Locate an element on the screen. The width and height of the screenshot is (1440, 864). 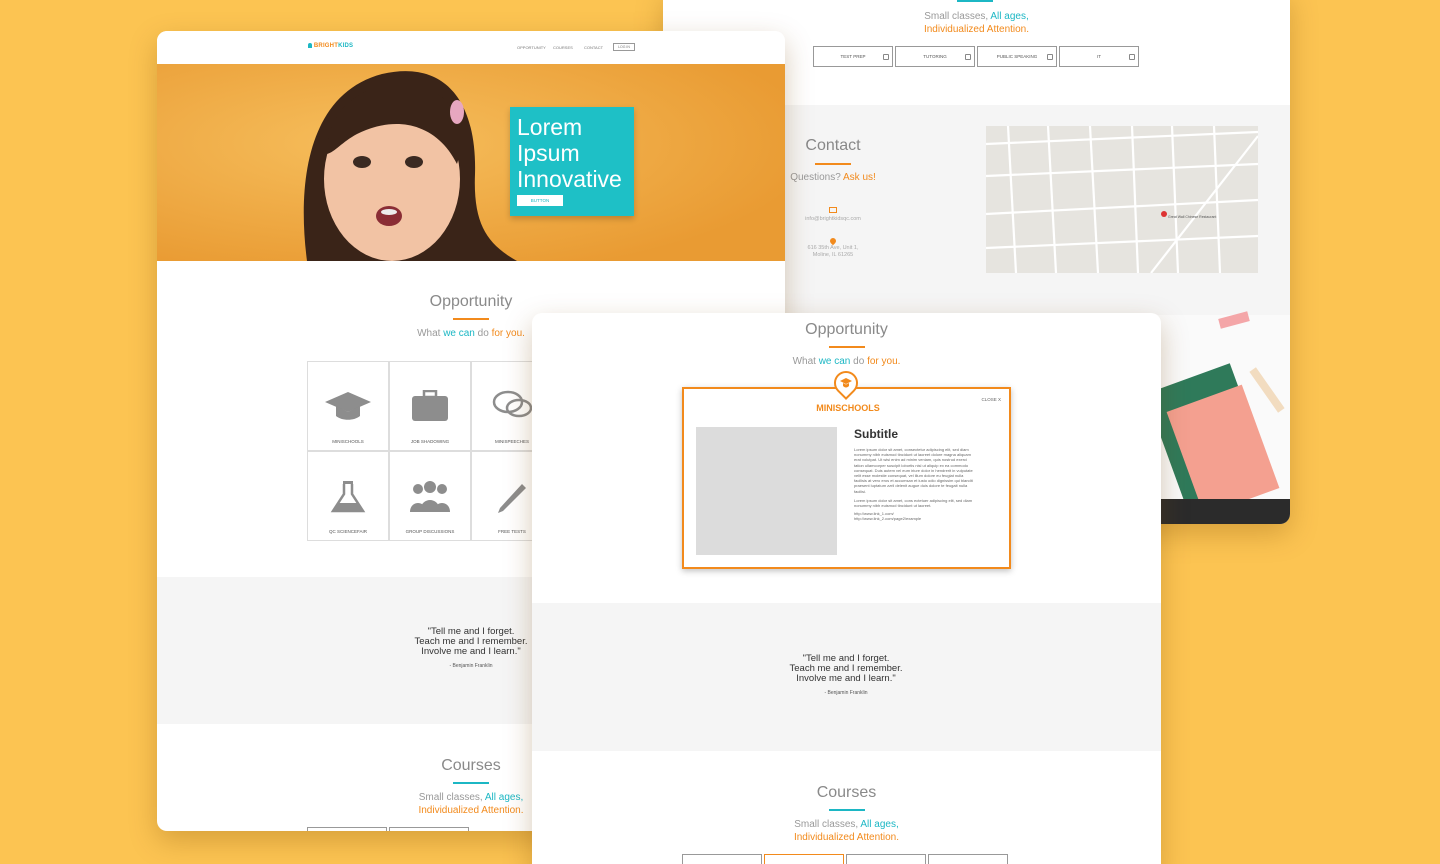
tile-minischools: MINISCHOOLS is located at coordinates (348, 406).